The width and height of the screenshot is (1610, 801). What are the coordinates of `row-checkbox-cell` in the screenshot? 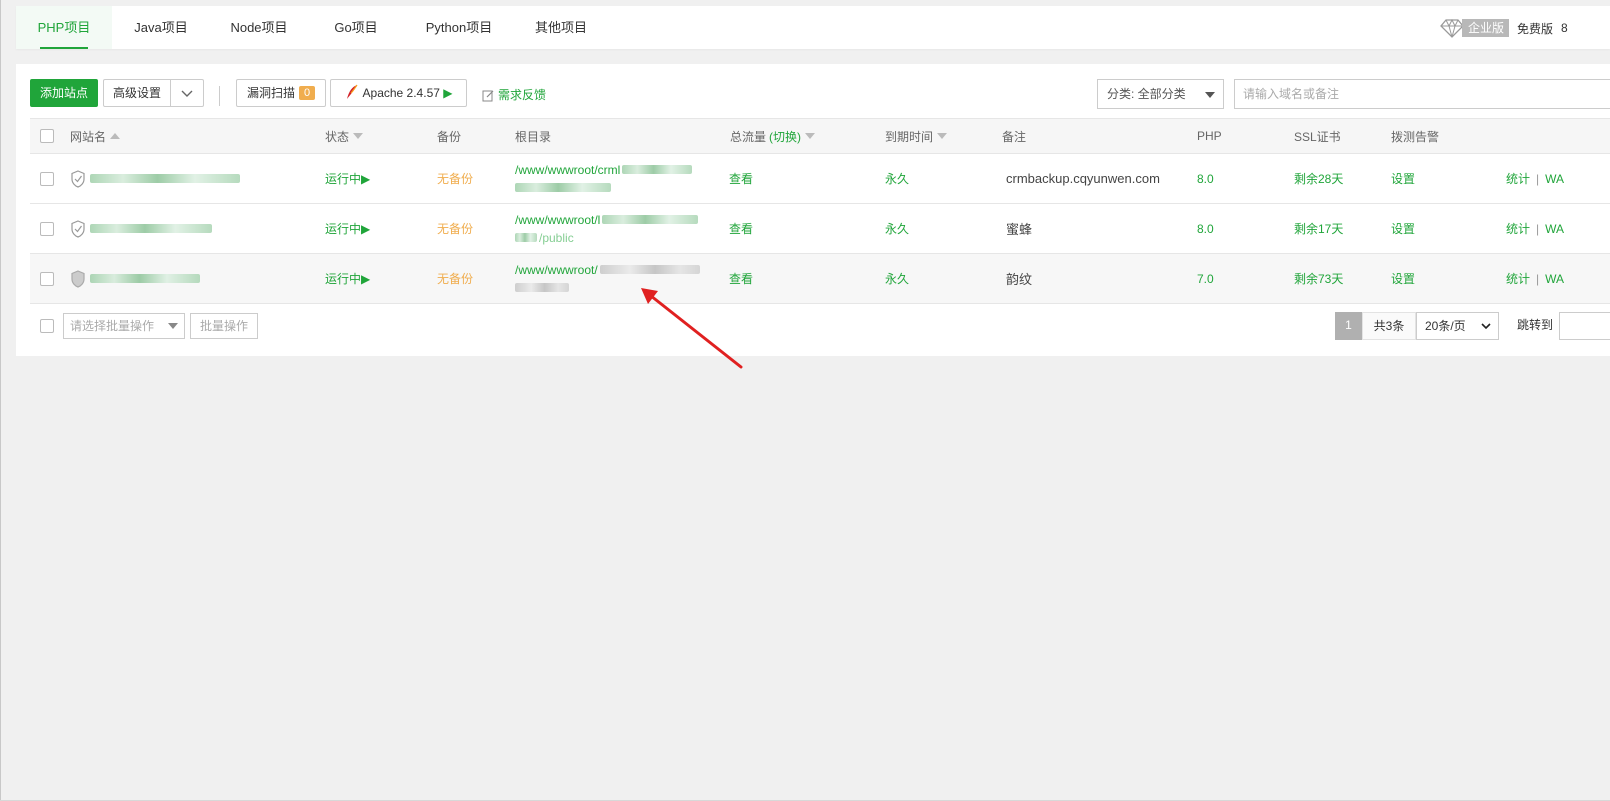 It's located at (47, 178).